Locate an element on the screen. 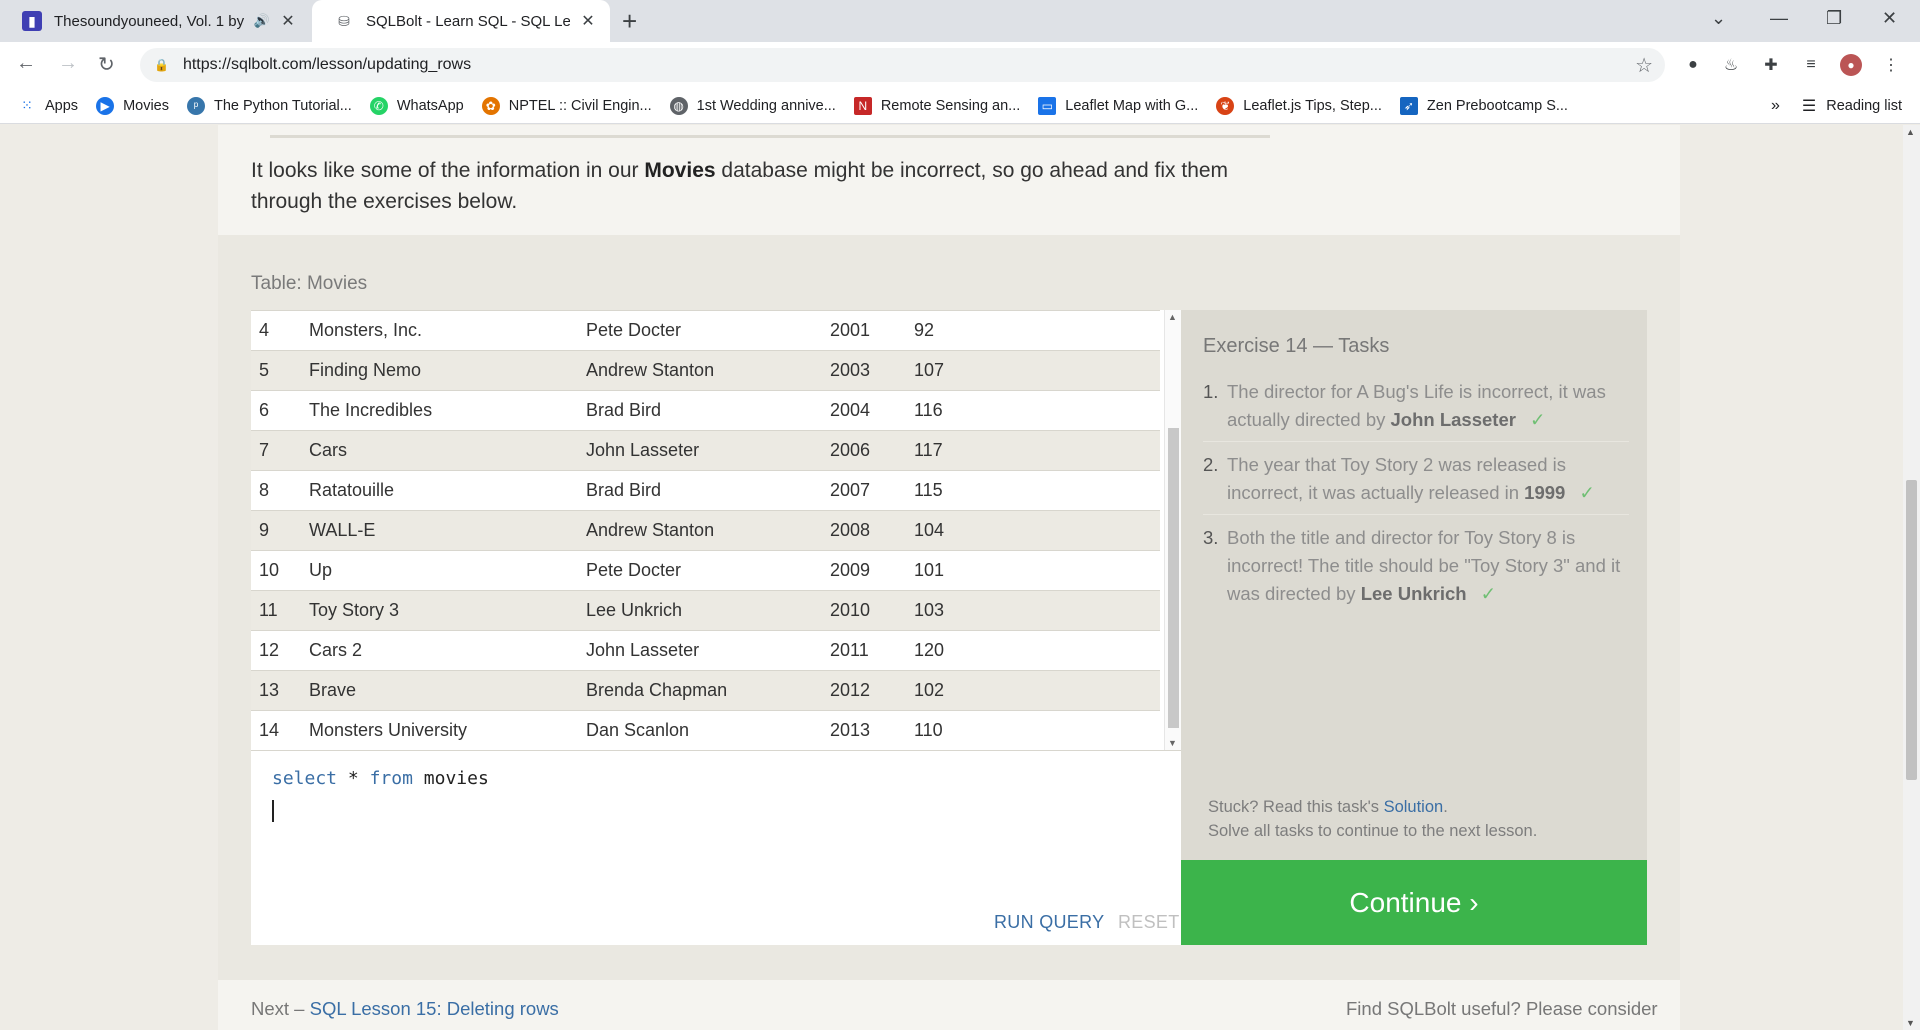  cell-id: 13 is located at coordinates (276, 690).